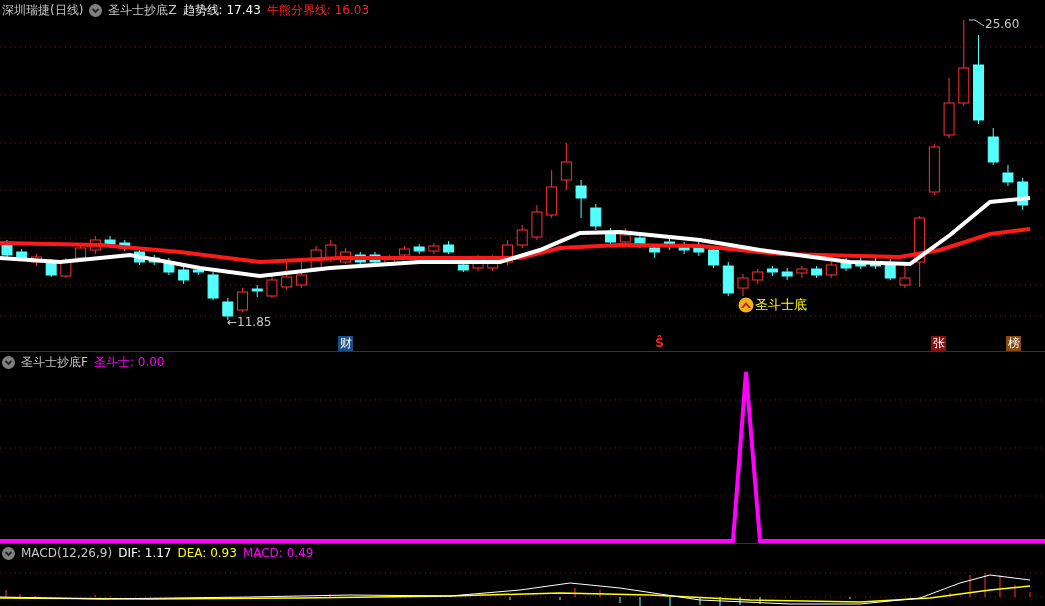 The image size is (1045, 606). I want to click on event-tag: 财, so click(345, 343).